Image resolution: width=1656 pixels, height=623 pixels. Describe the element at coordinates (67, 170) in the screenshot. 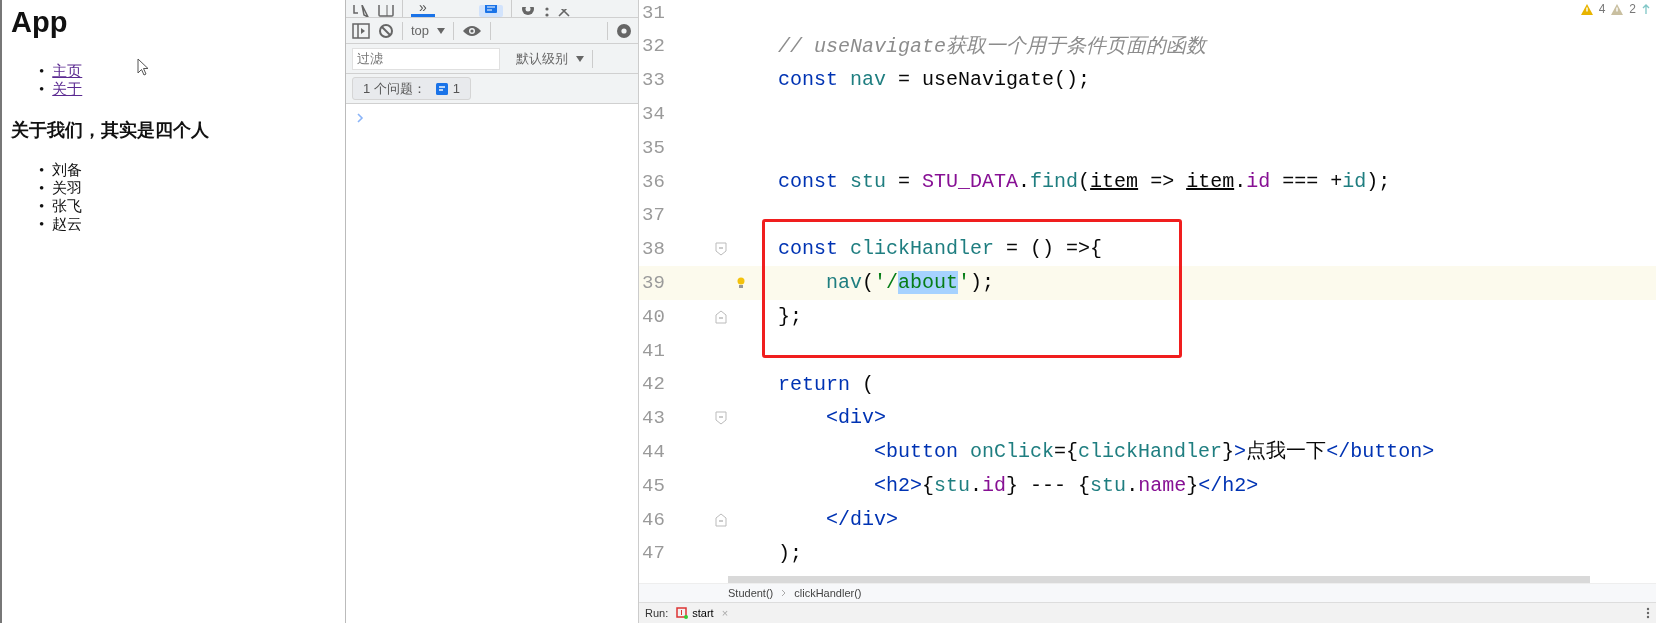

I see `list-item-text: 刘备` at that location.